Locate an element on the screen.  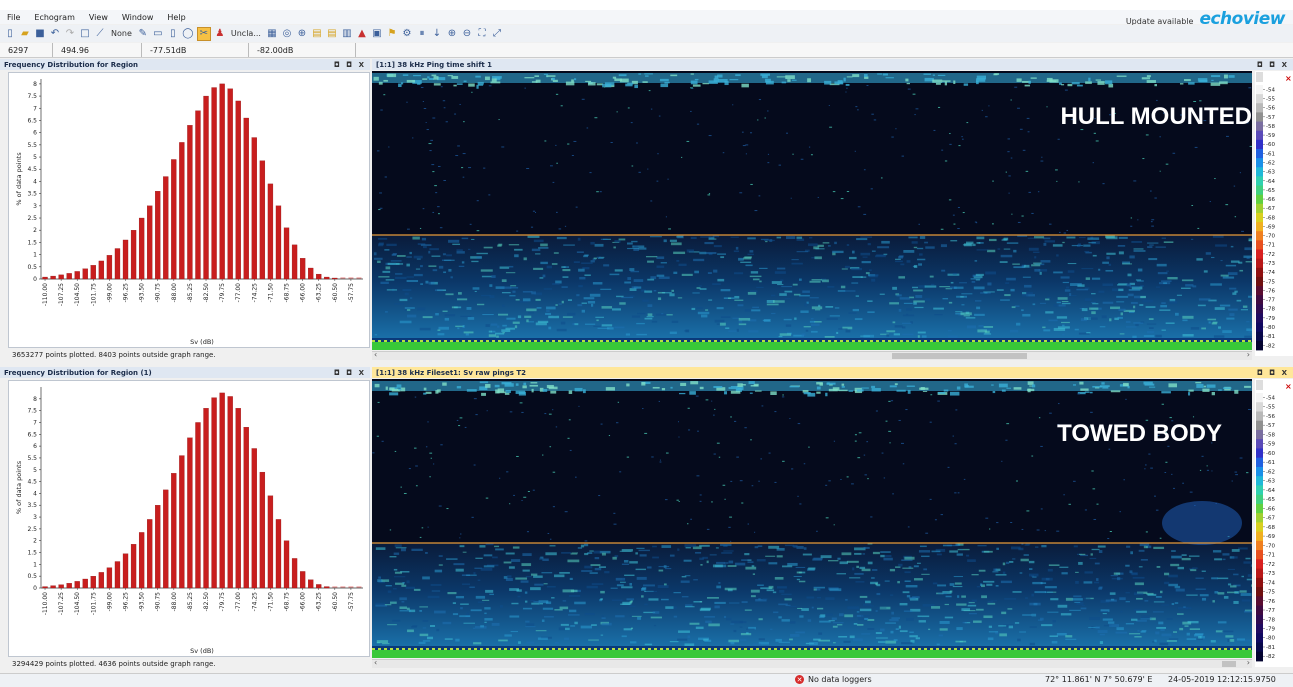
scroll-right-icon: › is located at coordinates (1248, 354).